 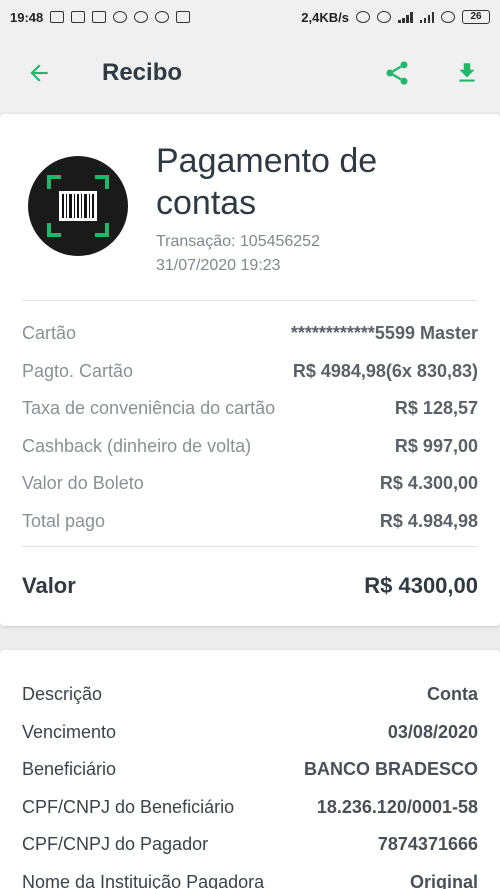 What do you see at coordinates (39, 73) in the screenshot?
I see `arrow-back-icon` at bounding box center [39, 73].